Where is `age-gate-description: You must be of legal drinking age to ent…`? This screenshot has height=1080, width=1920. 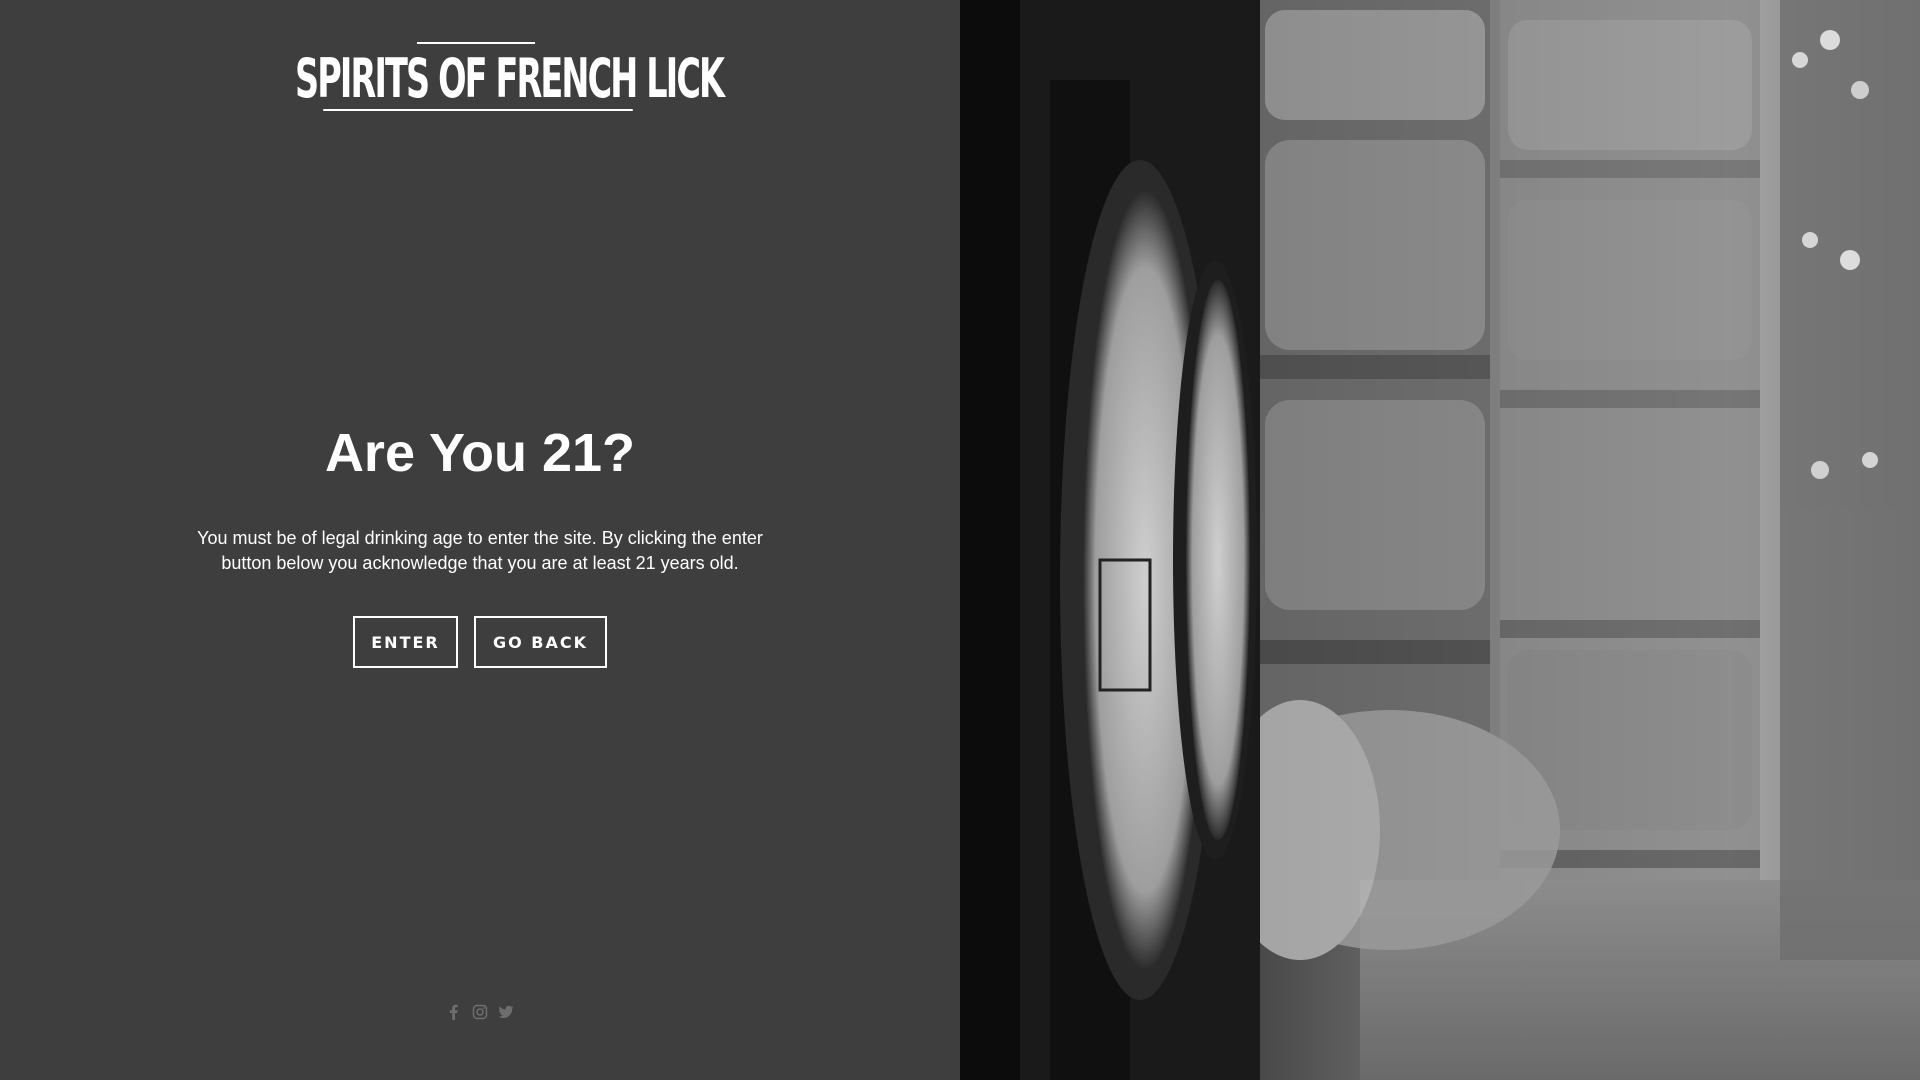 age-gate-description: You must be of legal drinking age to ent… is located at coordinates (480, 550).